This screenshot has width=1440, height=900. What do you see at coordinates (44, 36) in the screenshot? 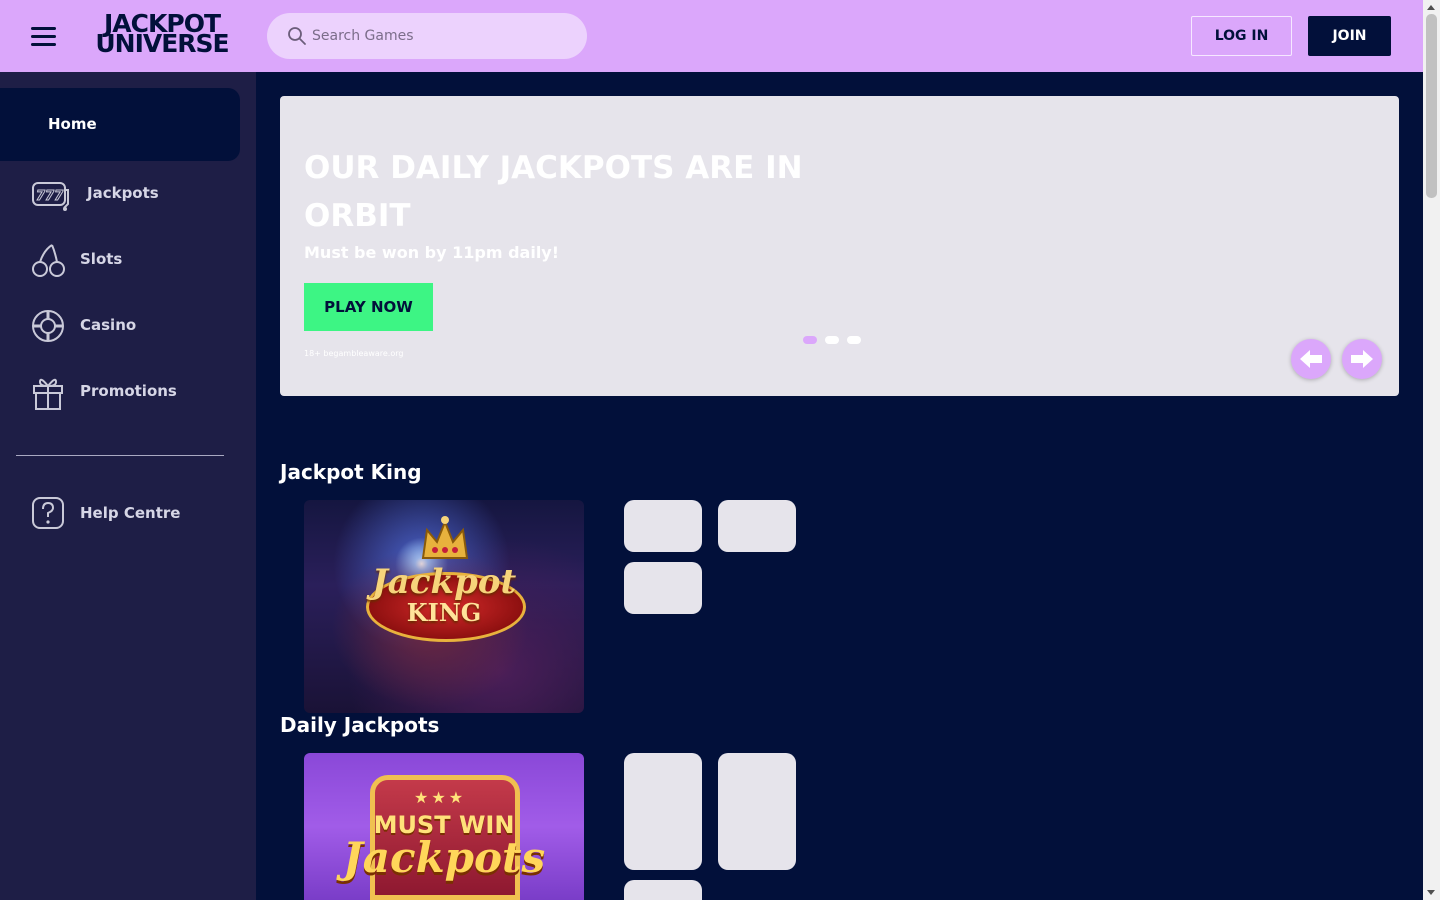
I see `hamburger-menu-icon` at bounding box center [44, 36].